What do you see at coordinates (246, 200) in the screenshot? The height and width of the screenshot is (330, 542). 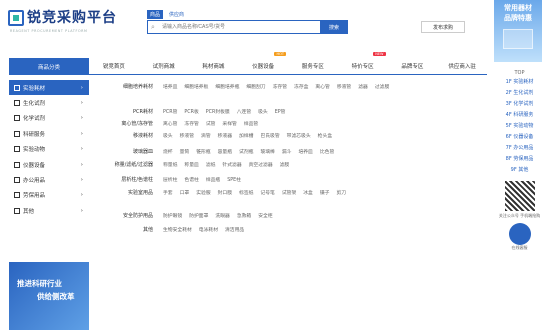 I see `category-link: 标签纸` at bounding box center [246, 200].